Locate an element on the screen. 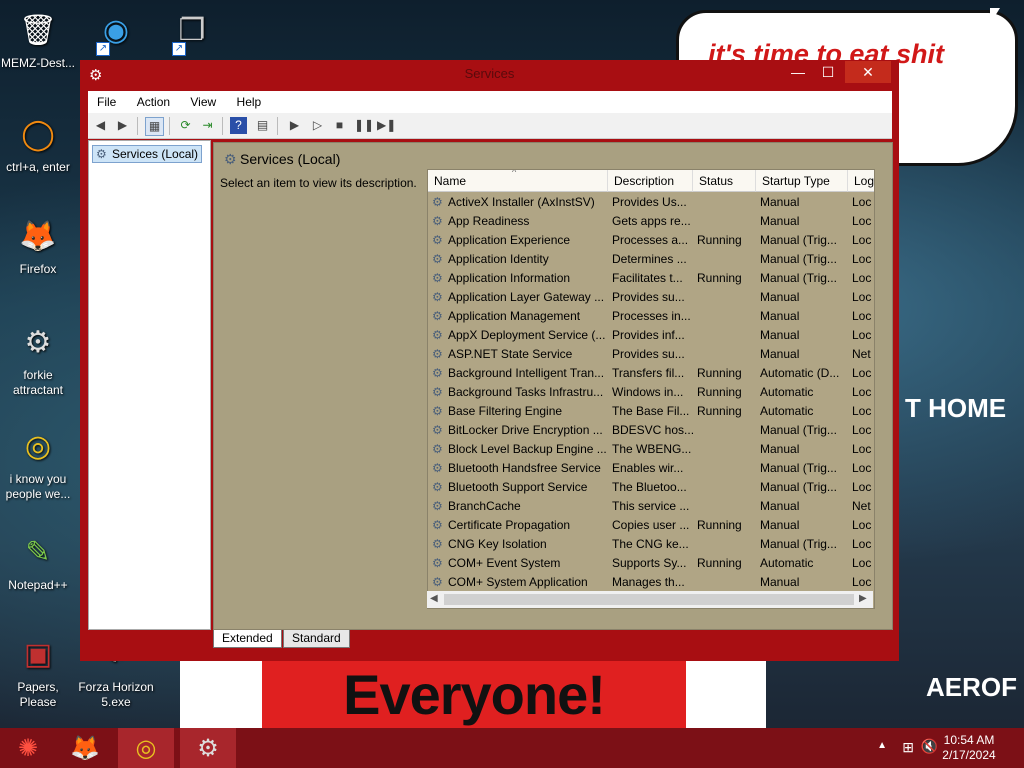 Image resolution: width=1024 pixels, height=768 pixels. desktop-icon-edge: ◉ ↗ is located at coordinates (116, 32).